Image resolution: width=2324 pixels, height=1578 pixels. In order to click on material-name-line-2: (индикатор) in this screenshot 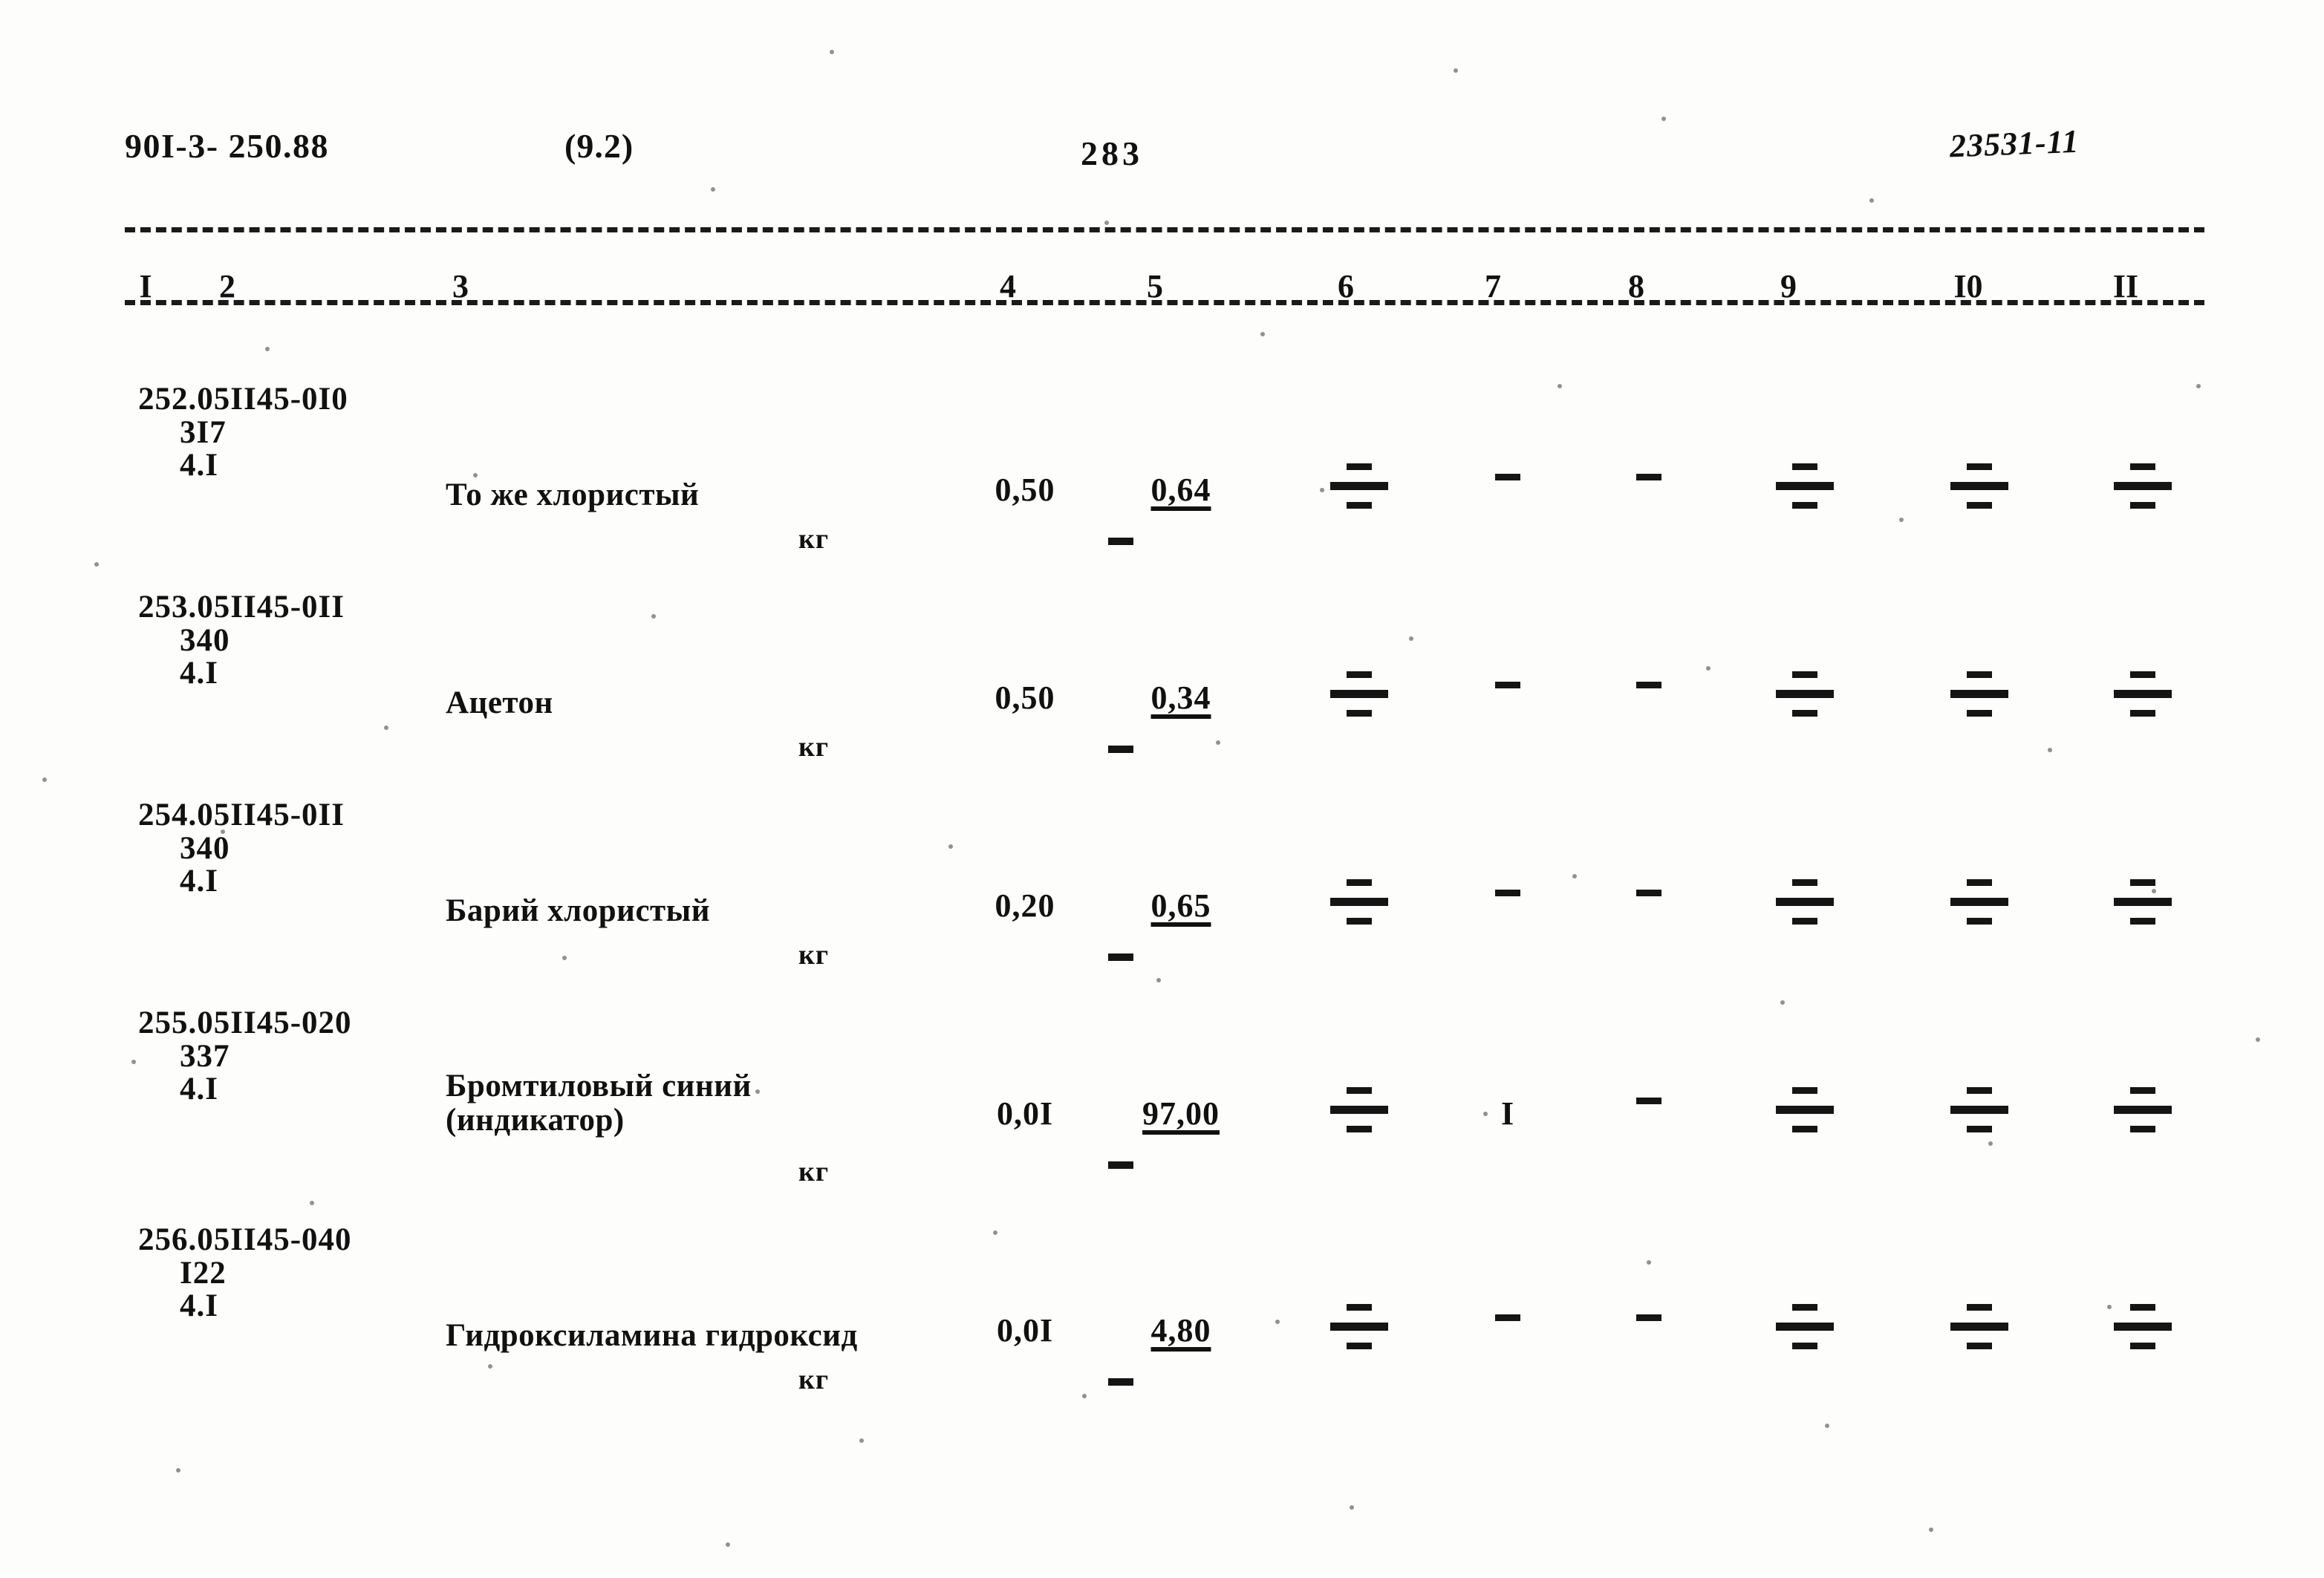, I will do `click(535, 1120)`.